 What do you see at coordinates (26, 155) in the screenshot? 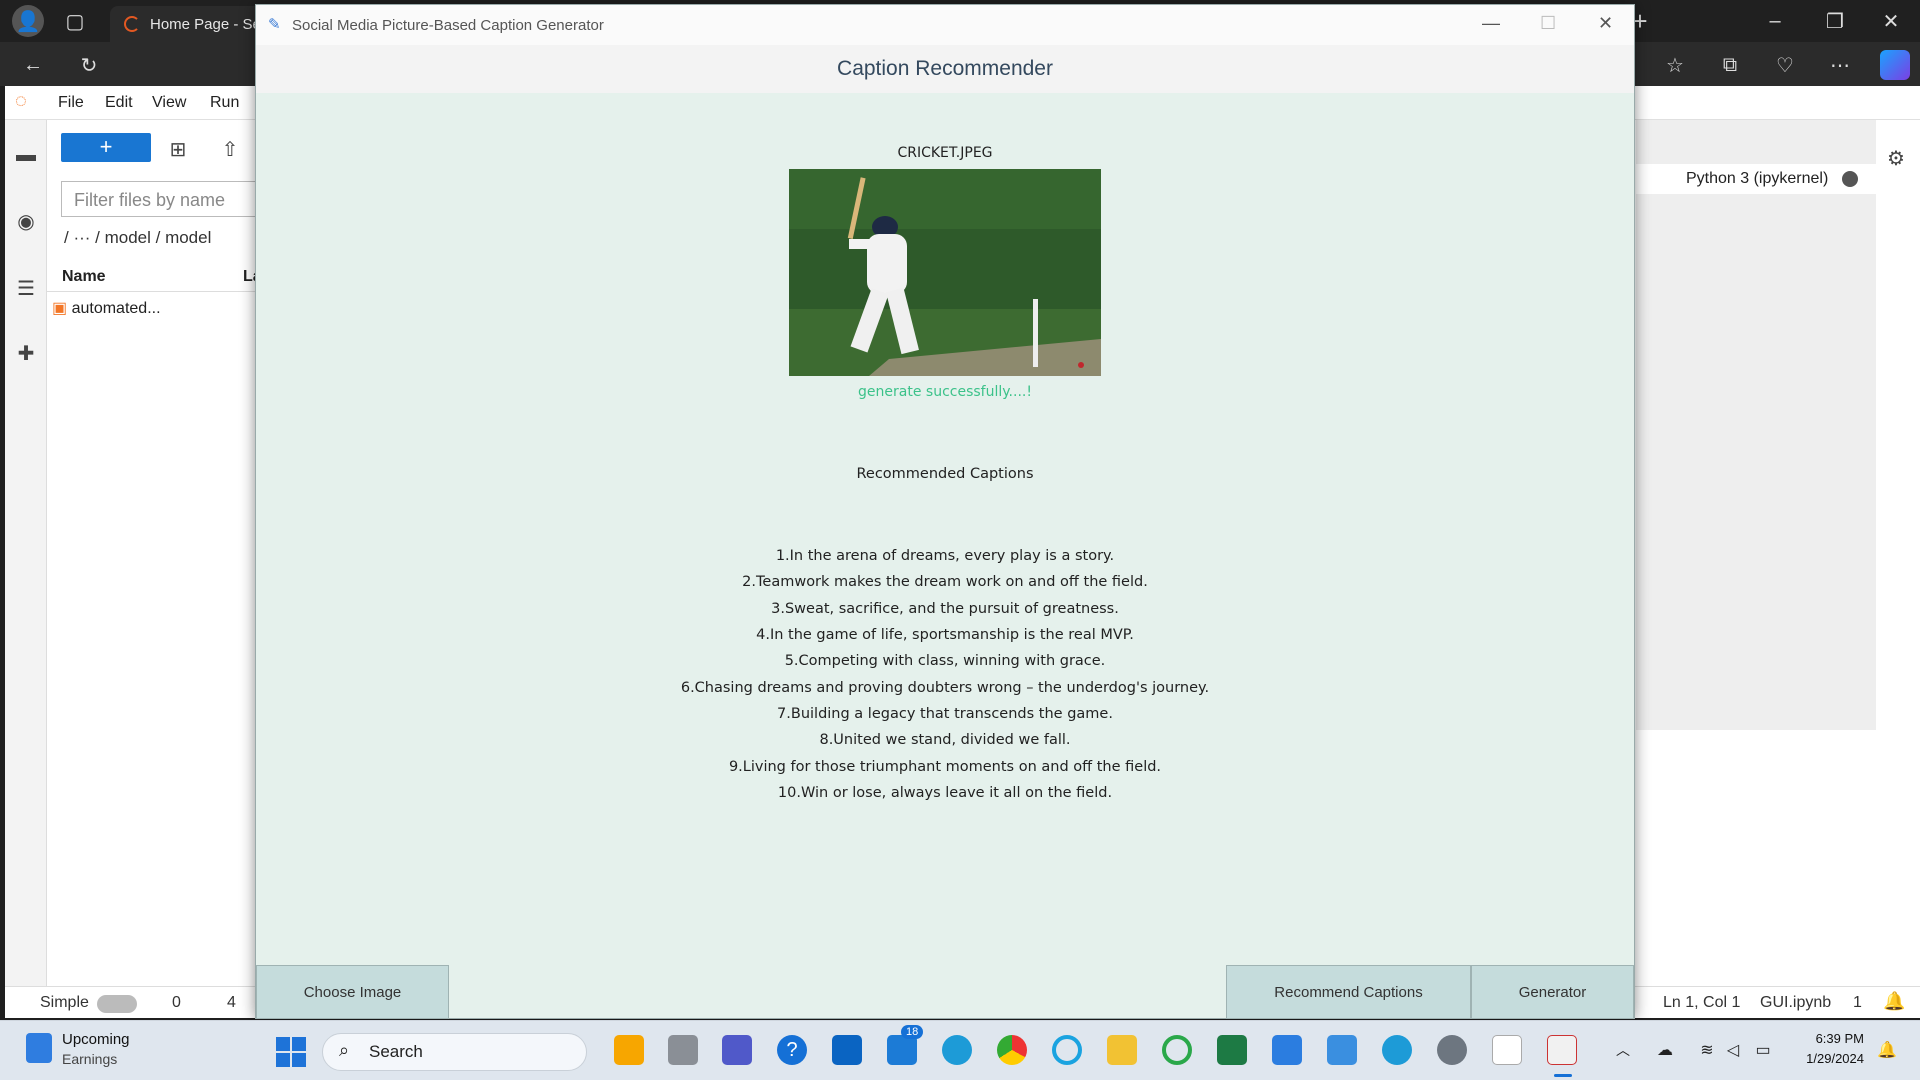
I see `folder-icon: ▬` at bounding box center [26, 155].